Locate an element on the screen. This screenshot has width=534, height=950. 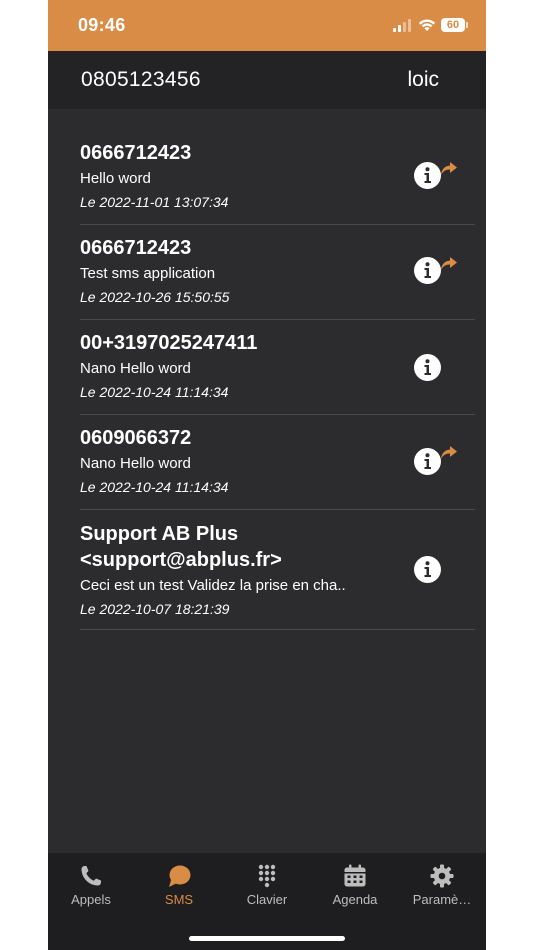
keypad-icon is located at coordinates (267, 876).